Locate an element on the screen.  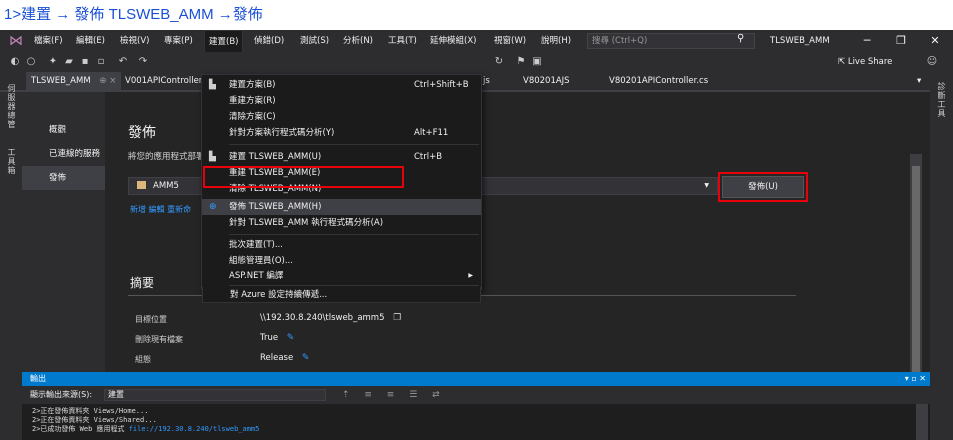
close-icon: ✕ is located at coordinates (935, 41).